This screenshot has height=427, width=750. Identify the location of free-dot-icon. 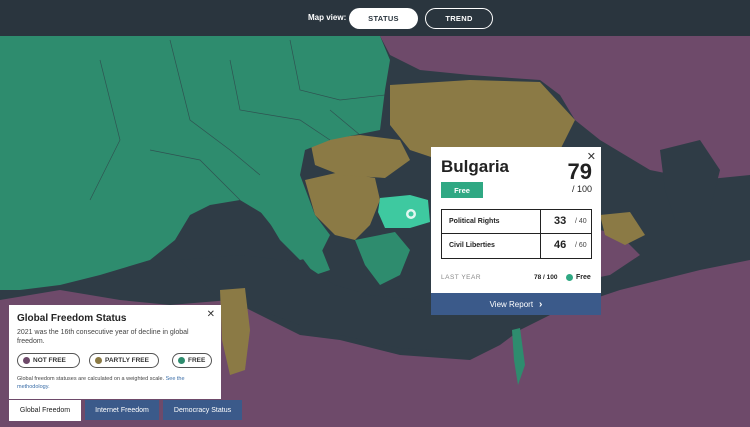
(181, 360).